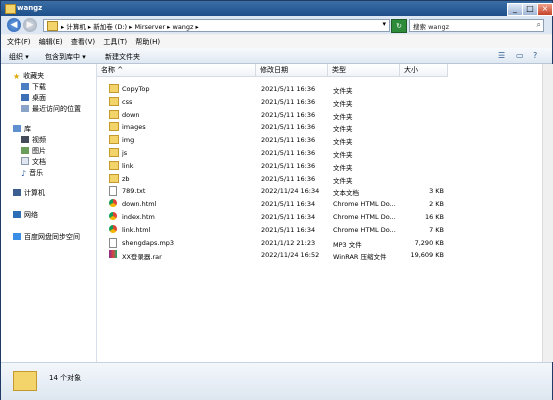 The width and height of the screenshot is (553, 400). Describe the element at coordinates (25, 97) in the screenshot. I see `desktop-icon` at that location.